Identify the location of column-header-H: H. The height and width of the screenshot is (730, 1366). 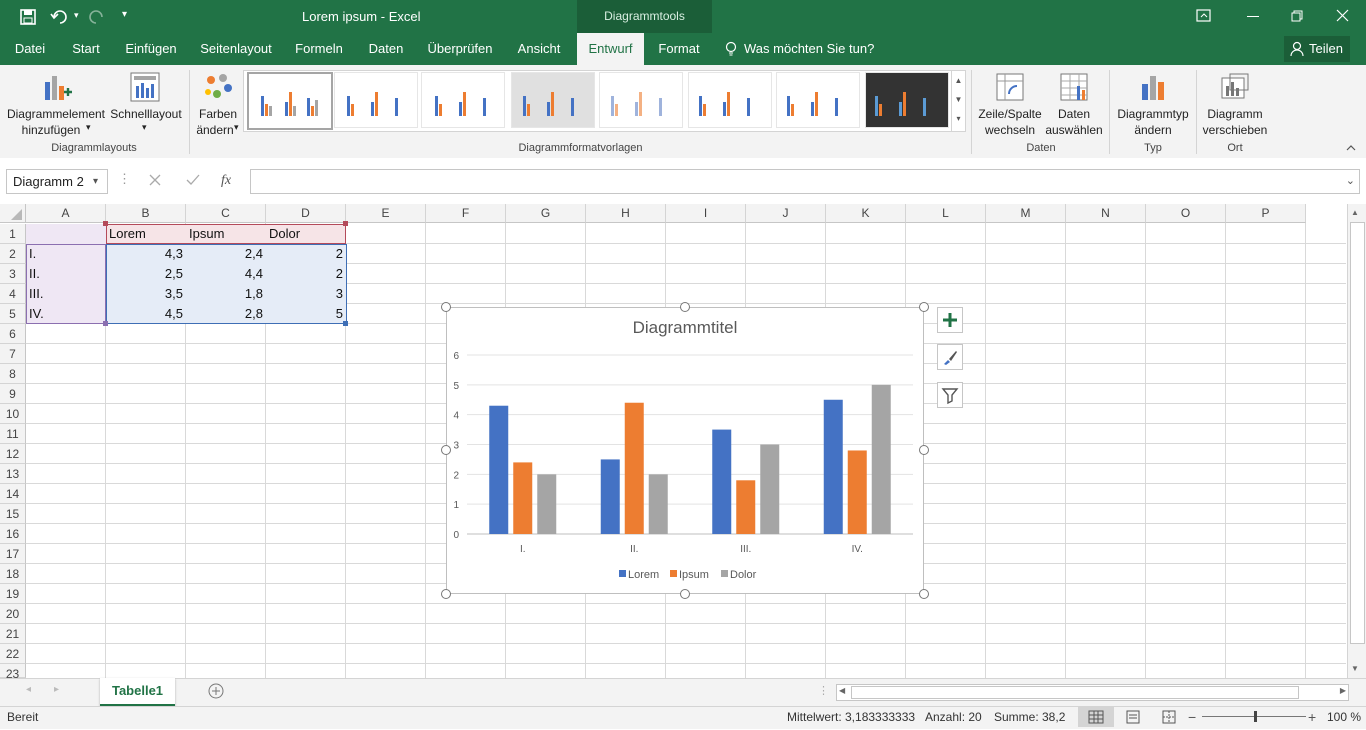
(626, 213).